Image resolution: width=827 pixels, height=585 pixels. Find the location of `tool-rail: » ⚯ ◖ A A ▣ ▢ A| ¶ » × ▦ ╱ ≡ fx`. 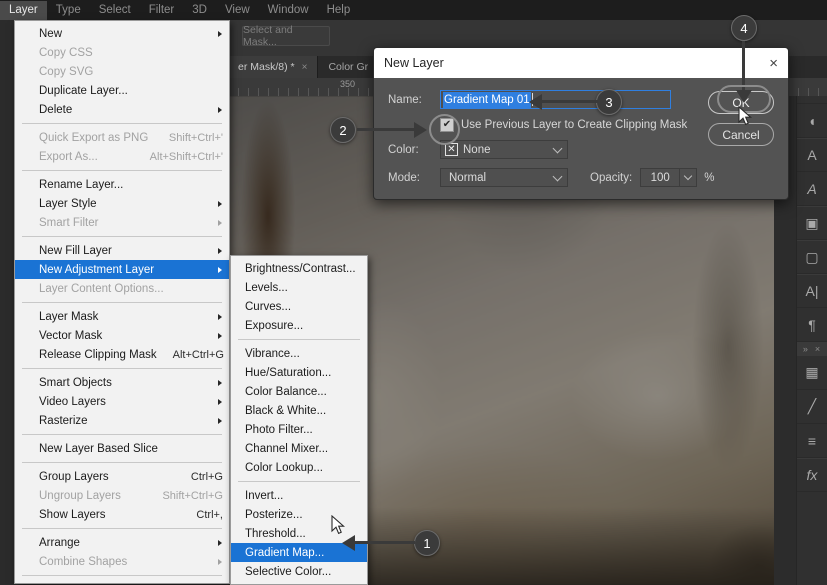

tool-rail: » ⚯ ◖ A A ▣ ▢ A| ¶ » × ▦ ╱ ≡ fx is located at coordinates (811, 320).